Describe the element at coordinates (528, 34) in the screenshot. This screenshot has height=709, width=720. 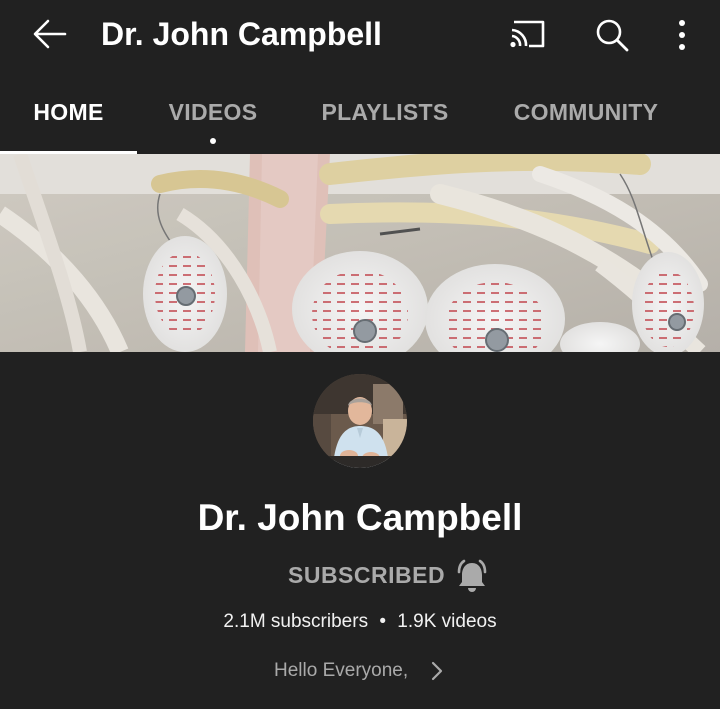
I see `cast-icon` at that location.